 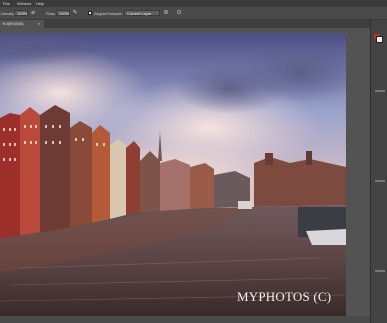 I want to click on aligned-label: Aligned, so click(x=101, y=13).